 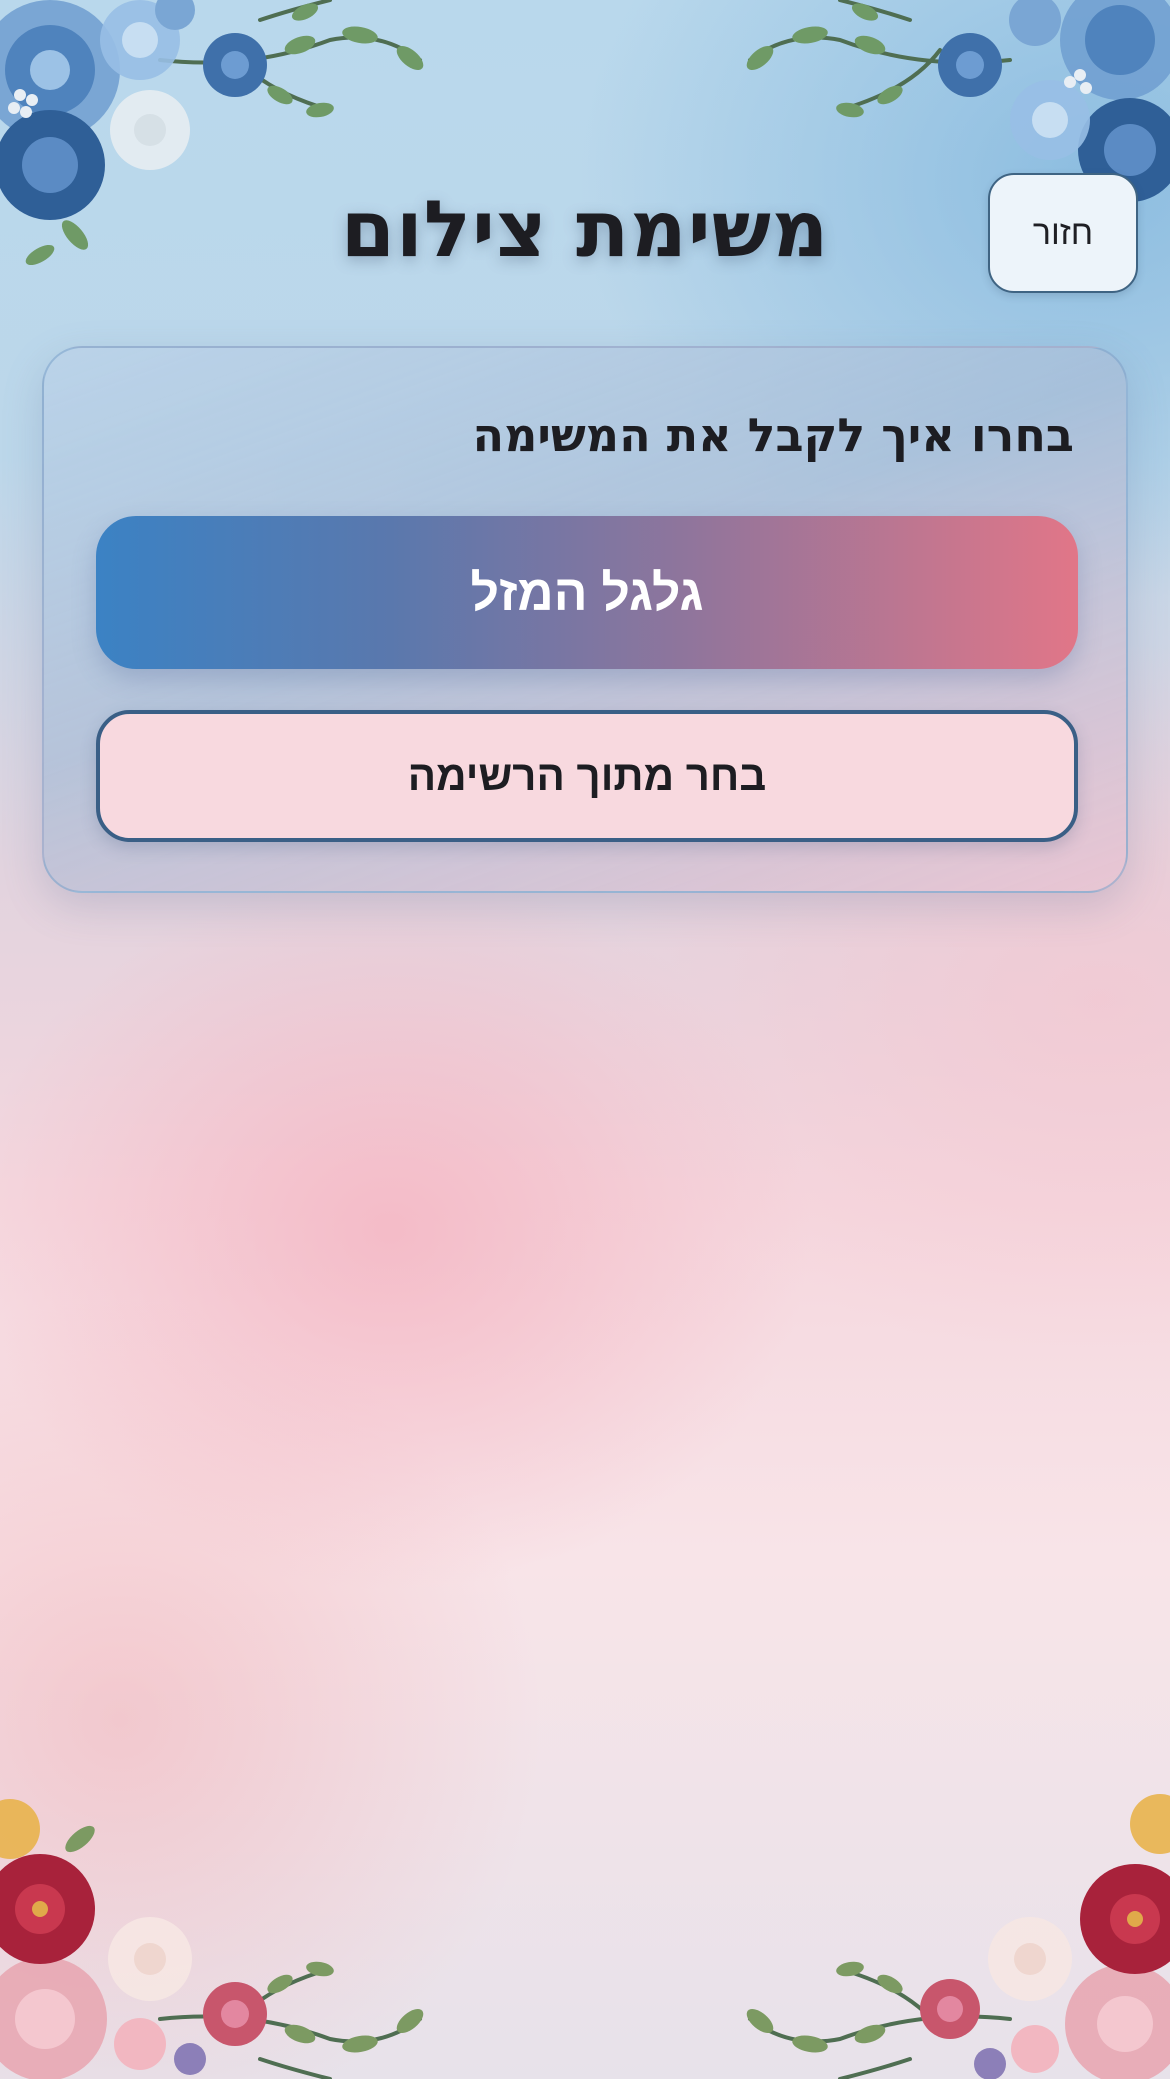 What do you see at coordinates (773, 435) in the screenshot?
I see `card-heading: בחרו איך לקבל את המשימה` at bounding box center [773, 435].